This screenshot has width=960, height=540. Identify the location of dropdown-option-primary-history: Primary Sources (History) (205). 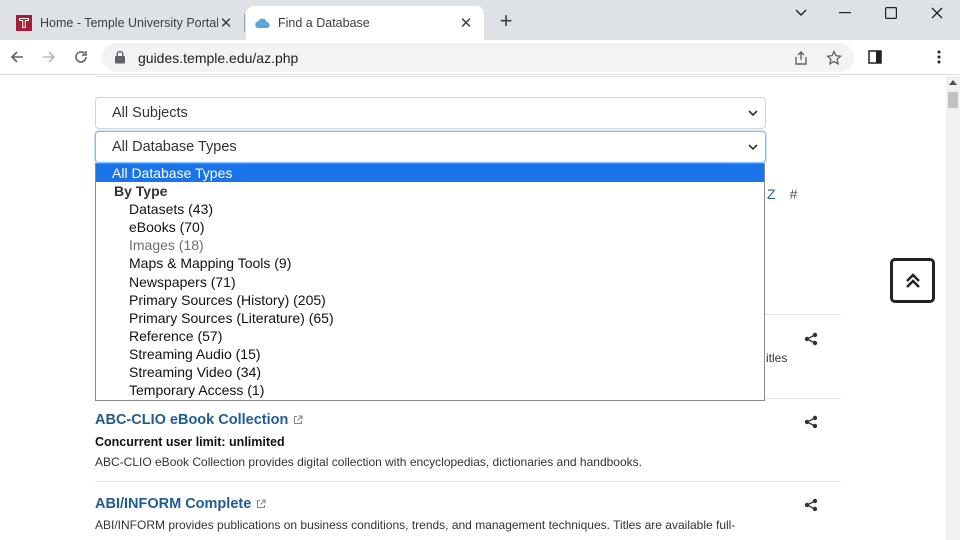
(430, 300).